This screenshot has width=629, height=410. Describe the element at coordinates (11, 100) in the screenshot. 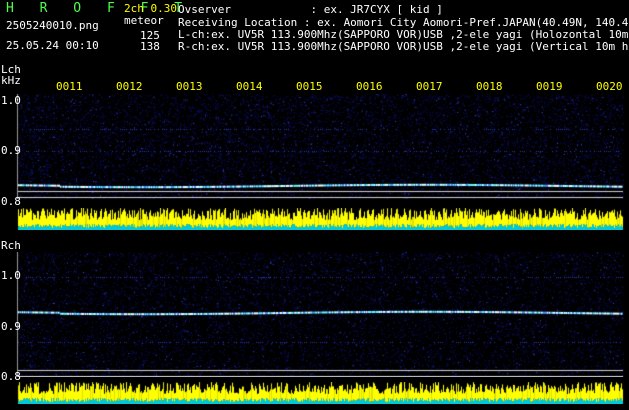

I see `lch-freq-tick-label: 1.0` at that location.